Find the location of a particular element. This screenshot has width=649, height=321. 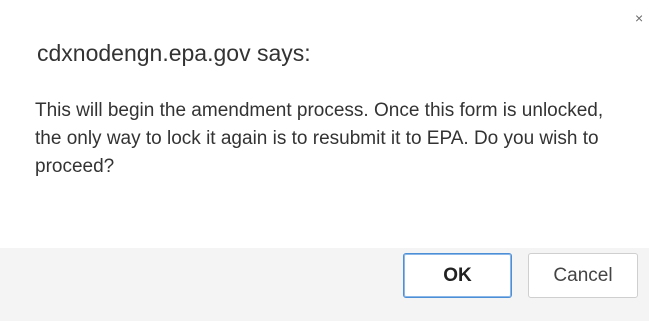

dialog-title: cdxnodengn.epa.gov says: is located at coordinates (174, 53).